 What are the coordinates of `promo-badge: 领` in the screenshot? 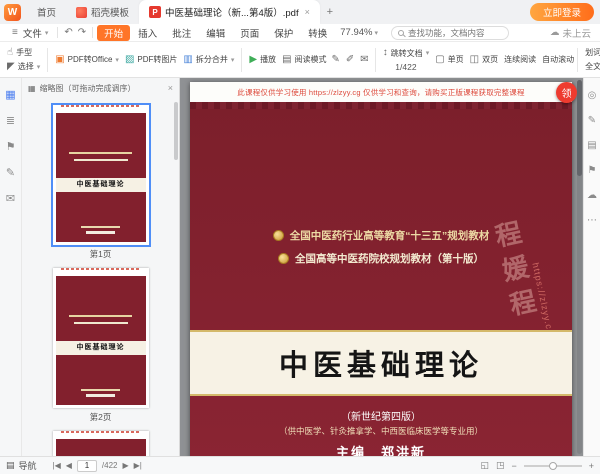 It's located at (566, 92).